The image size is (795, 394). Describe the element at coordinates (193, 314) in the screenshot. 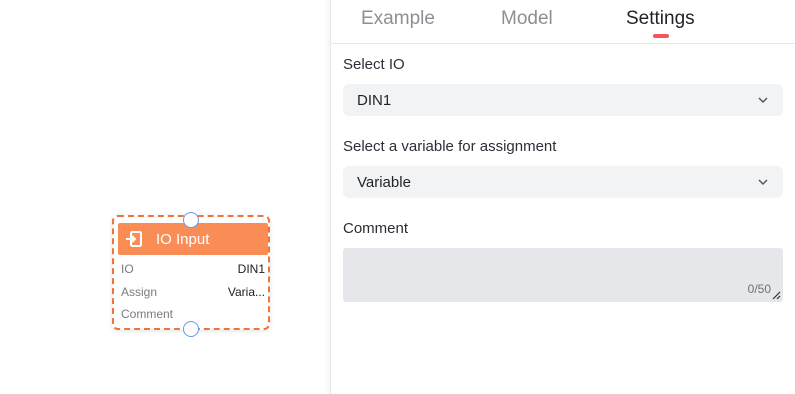

I see `node-row-comment: Comment` at that location.